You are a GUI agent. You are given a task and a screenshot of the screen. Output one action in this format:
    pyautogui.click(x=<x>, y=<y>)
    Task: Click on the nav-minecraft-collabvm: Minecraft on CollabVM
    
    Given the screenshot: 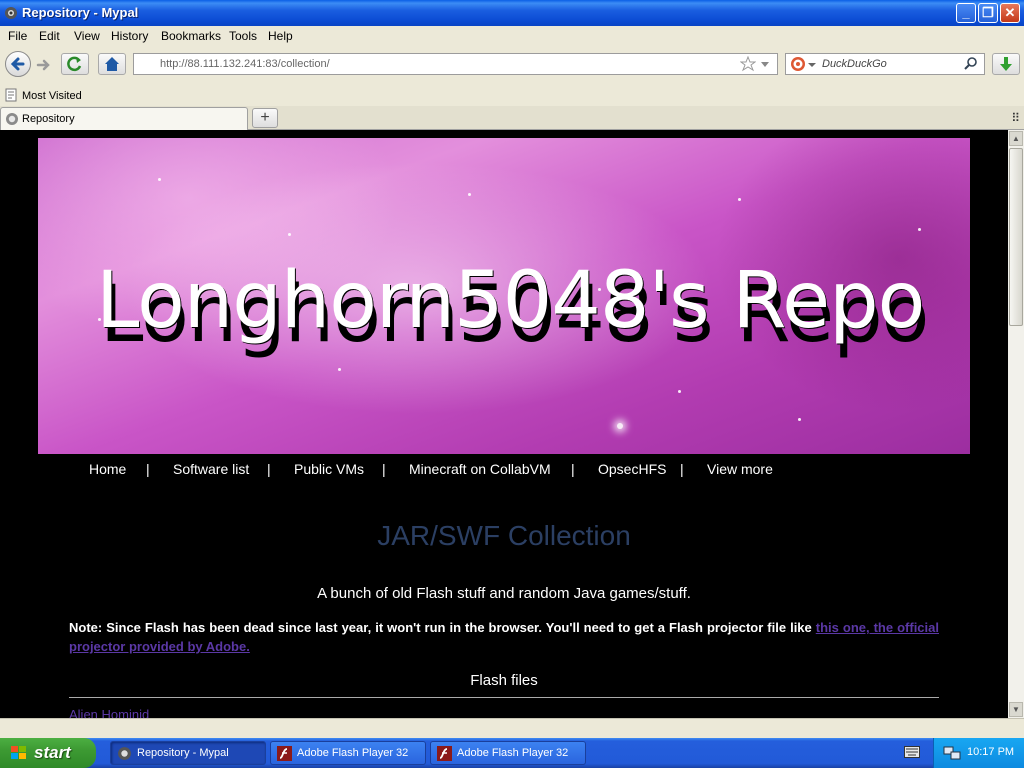 What is the action you would take?
    pyautogui.click(x=480, y=469)
    